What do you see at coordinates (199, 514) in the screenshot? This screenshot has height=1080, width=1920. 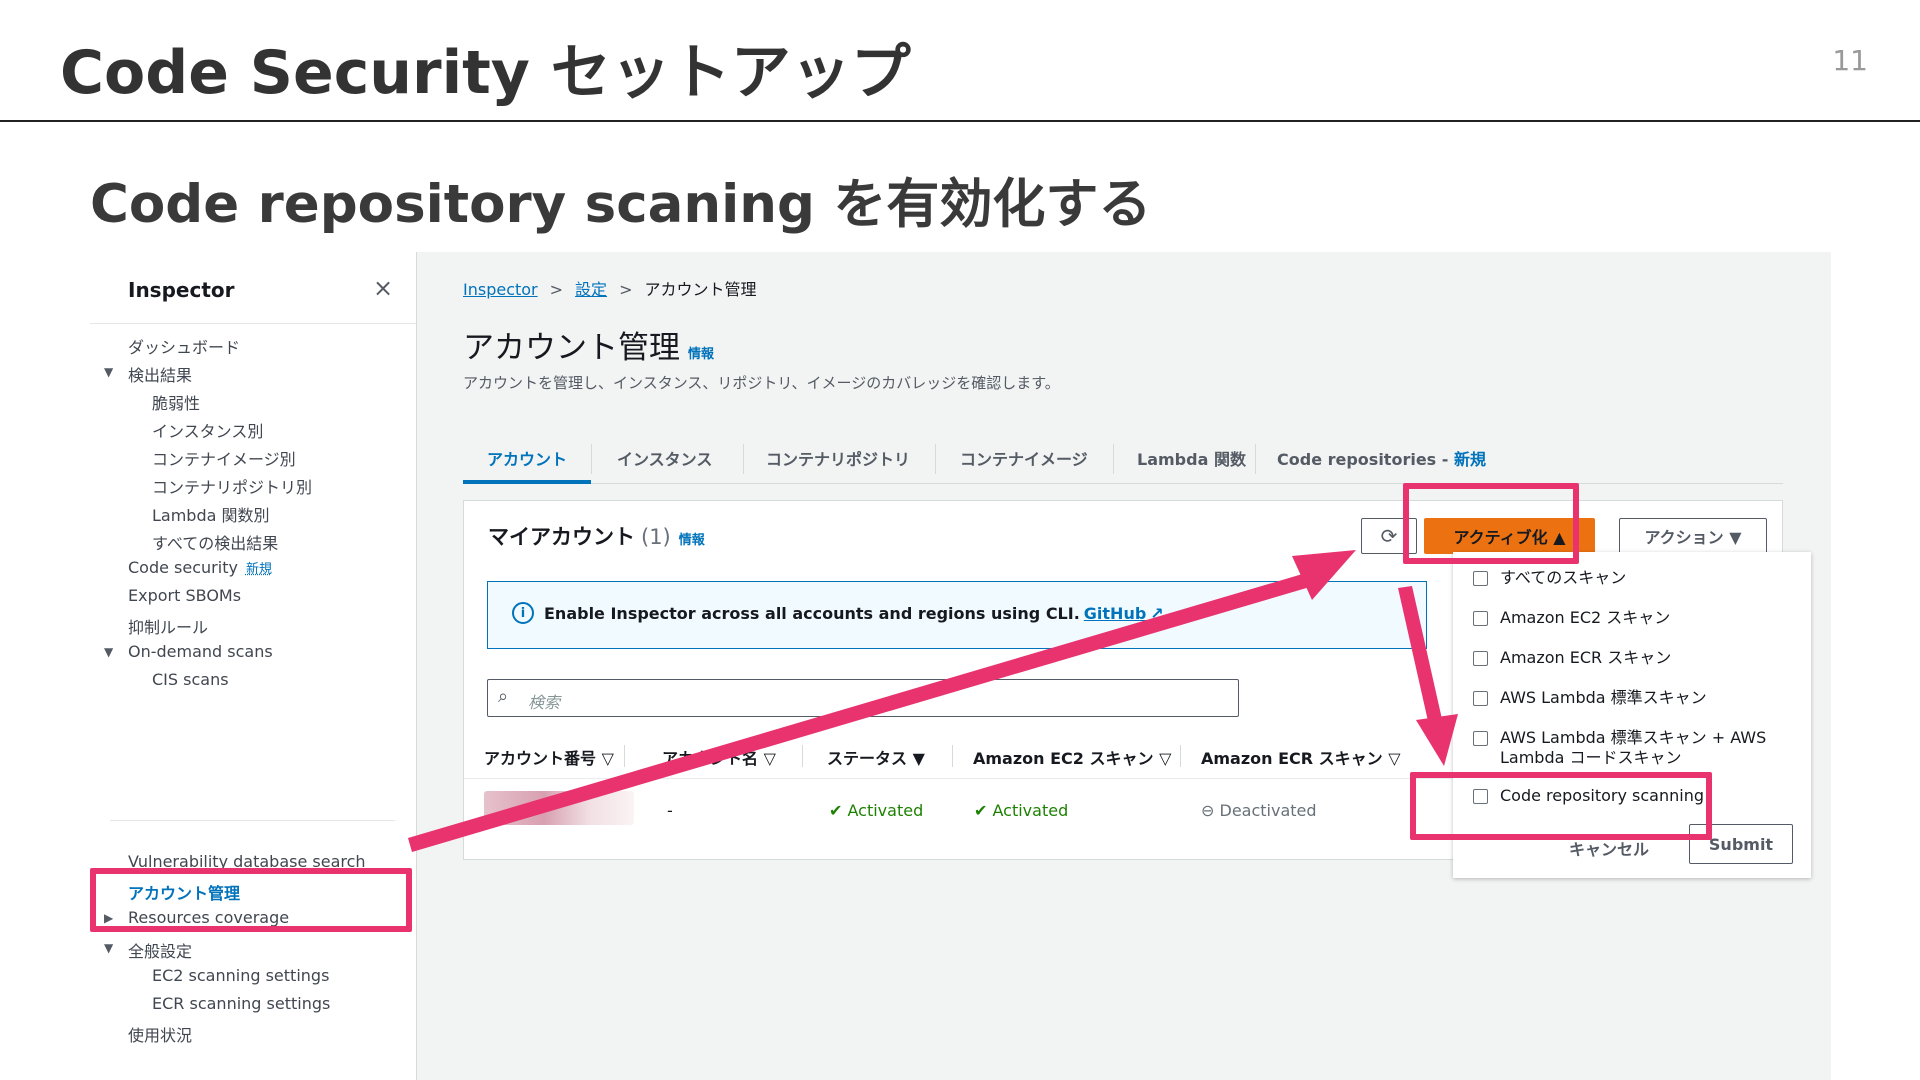 I see `sidebar-item-by-lambda: Lambda 関数別` at bounding box center [199, 514].